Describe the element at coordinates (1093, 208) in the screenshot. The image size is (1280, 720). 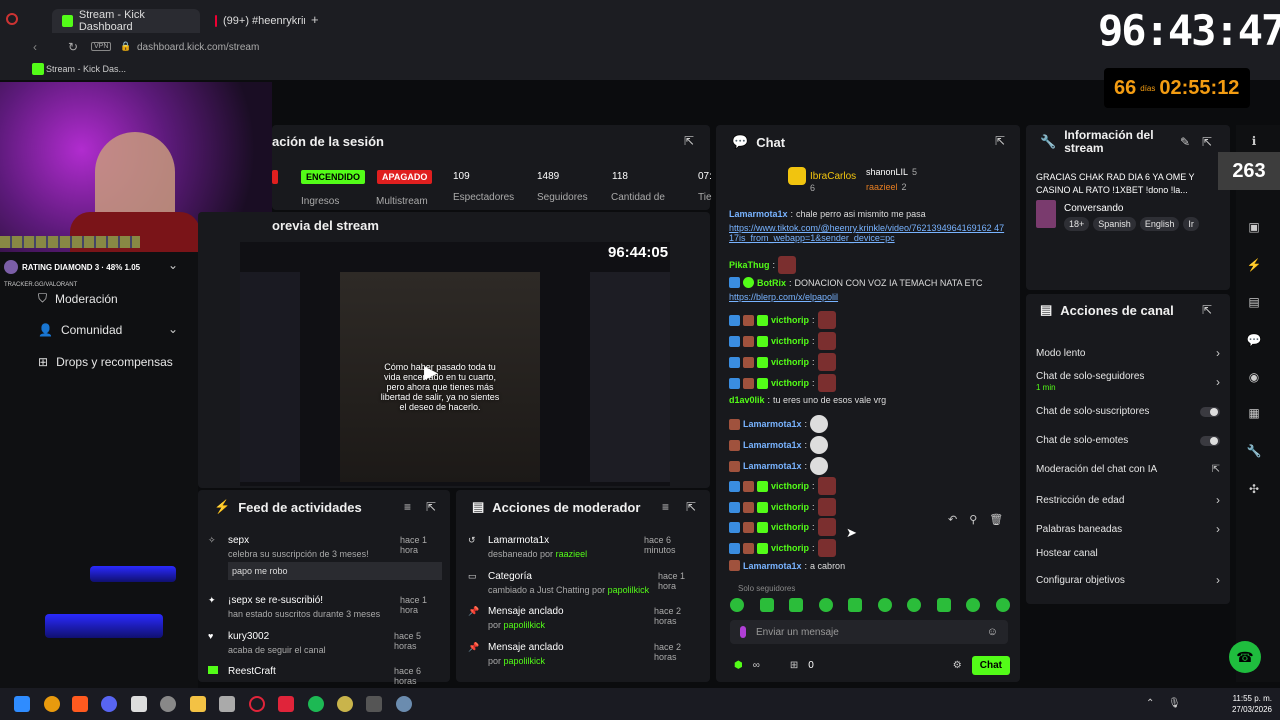
I see `category-name: Conversando` at that location.